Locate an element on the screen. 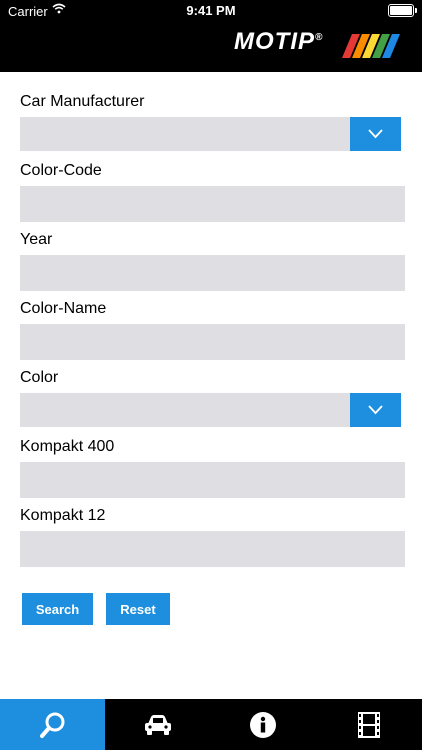 The image size is (422, 750). car-manufacturer-select is located at coordinates (210, 134).